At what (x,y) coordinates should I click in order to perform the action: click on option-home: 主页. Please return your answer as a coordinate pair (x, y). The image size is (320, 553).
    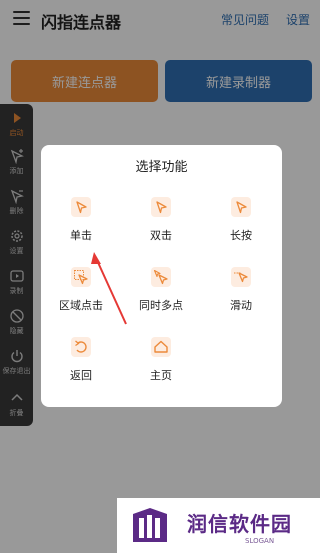
    Looking at the image, I should click on (161, 360).